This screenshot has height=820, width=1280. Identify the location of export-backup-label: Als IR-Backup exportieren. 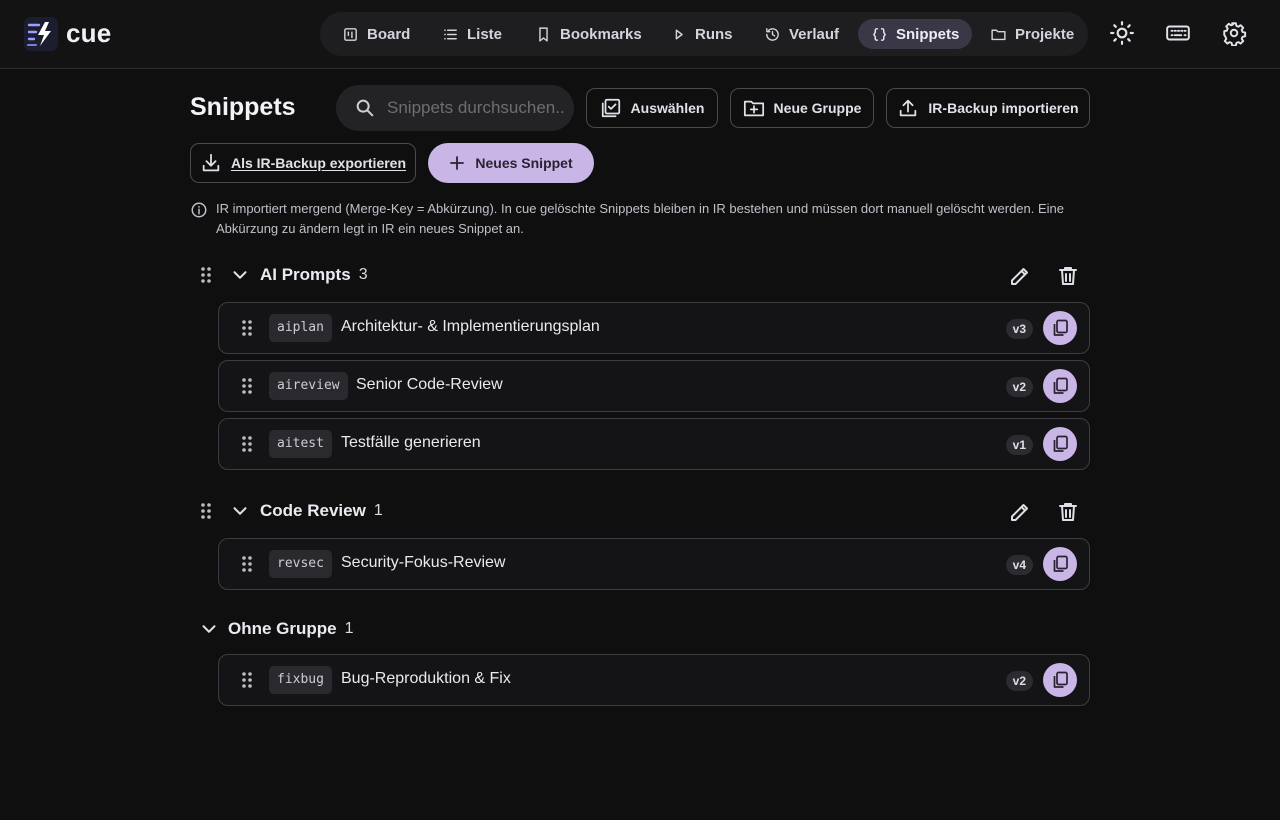
(318, 163).